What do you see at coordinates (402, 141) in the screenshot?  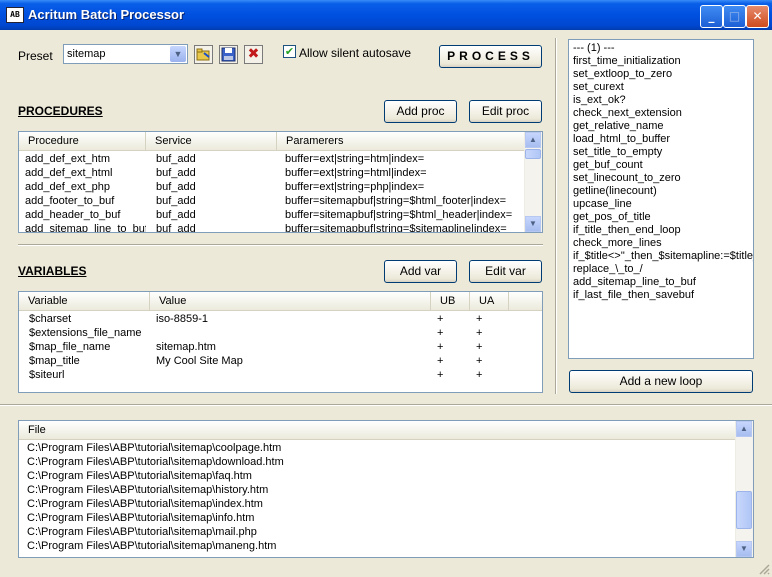 I see `column-header-parameters: Paramerers` at bounding box center [402, 141].